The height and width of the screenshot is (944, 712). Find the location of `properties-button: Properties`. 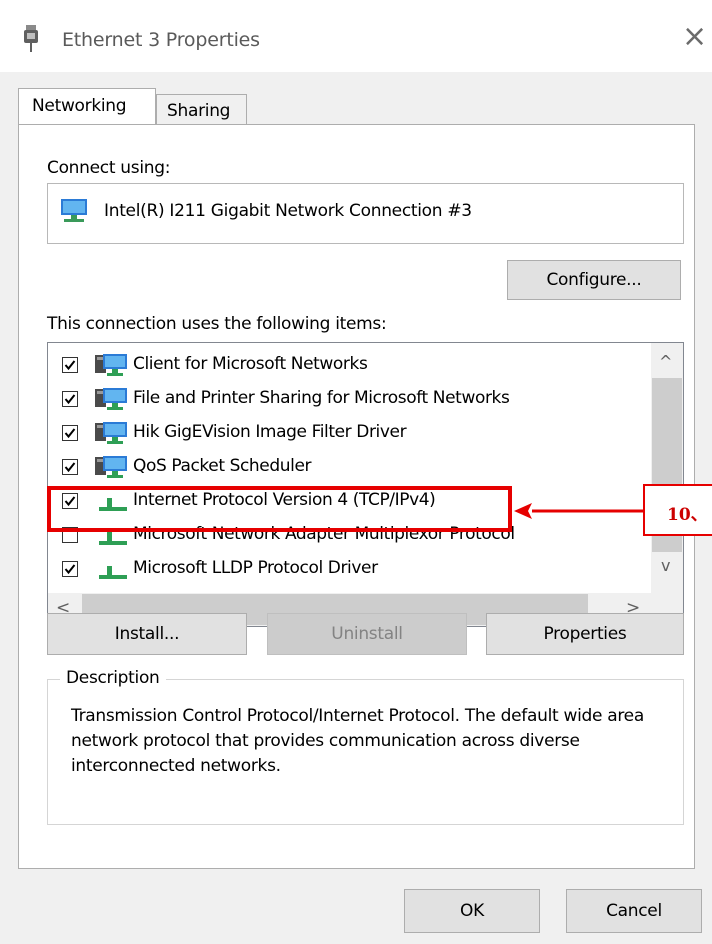

properties-button: Properties is located at coordinates (585, 634).